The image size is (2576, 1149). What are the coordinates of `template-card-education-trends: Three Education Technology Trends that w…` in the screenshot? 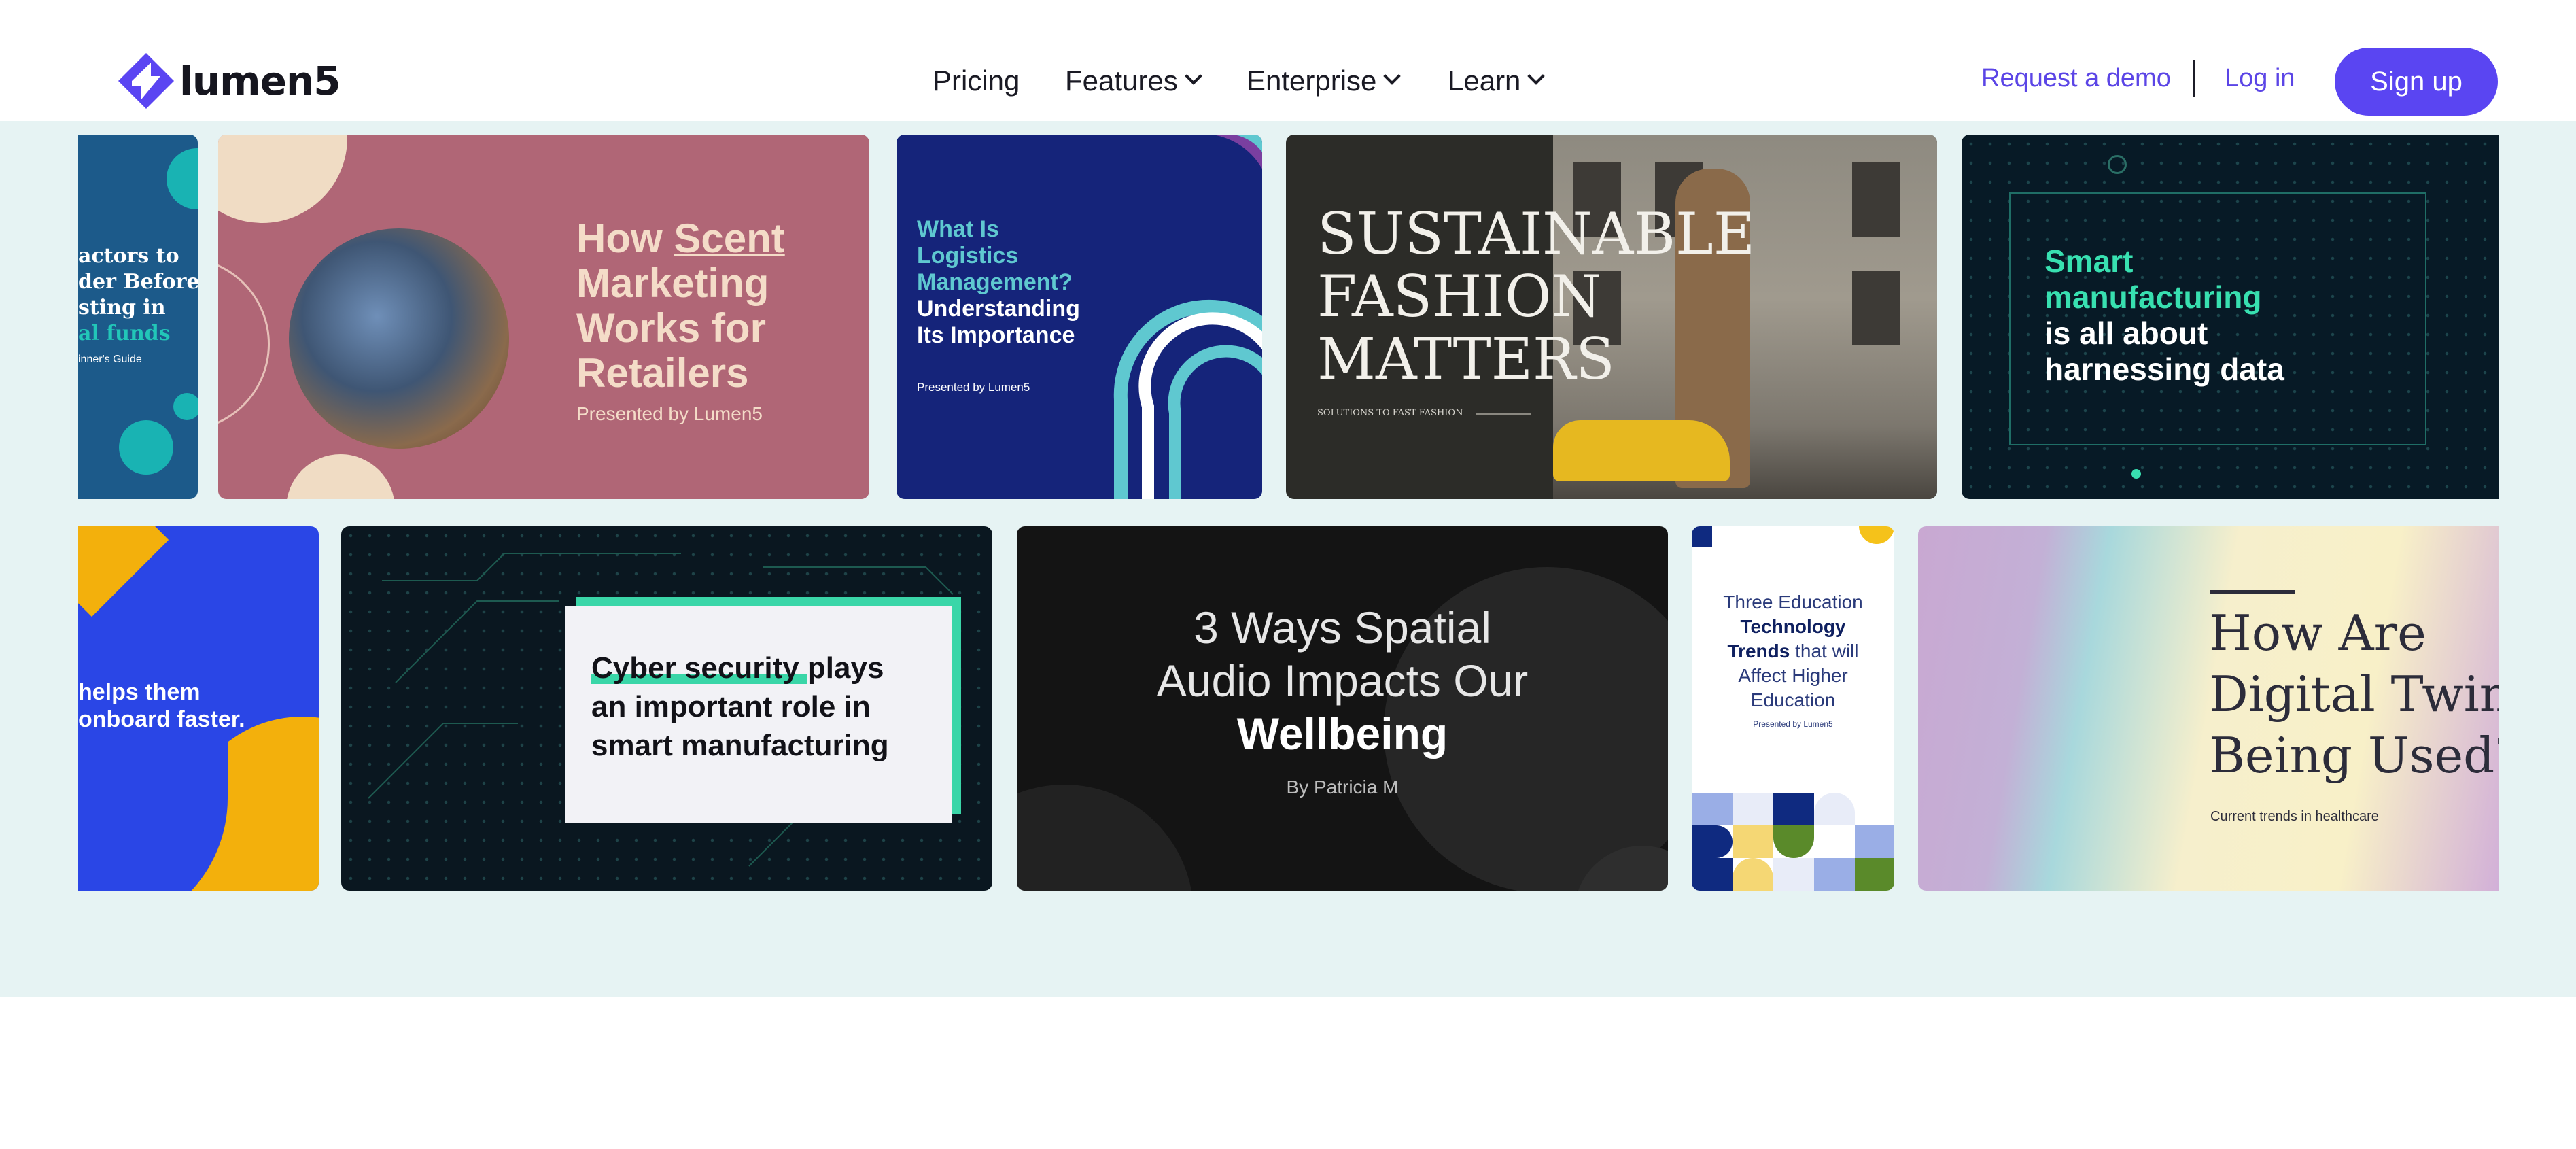 It's located at (1793, 709).